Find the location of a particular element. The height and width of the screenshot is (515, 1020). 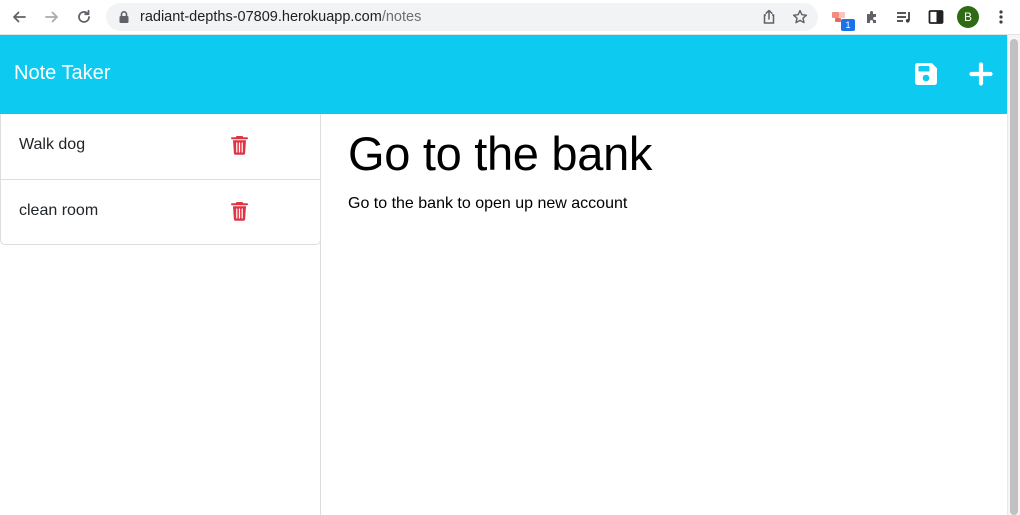

forward-arrow-icon is located at coordinates (52, 17).